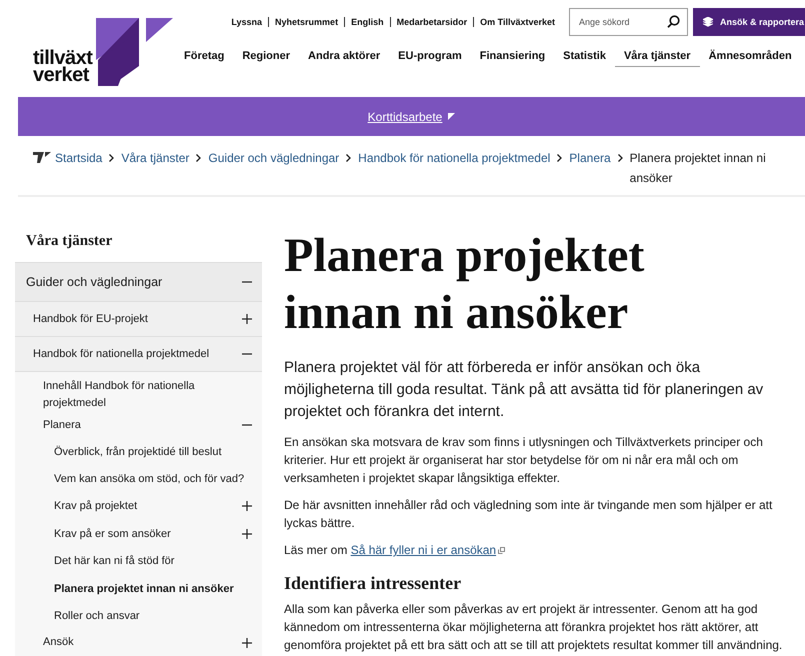 The width and height of the screenshot is (805, 656). Describe the element at coordinates (155, 158) in the screenshot. I see `breadcrumb-link: Våra tjänster` at that location.